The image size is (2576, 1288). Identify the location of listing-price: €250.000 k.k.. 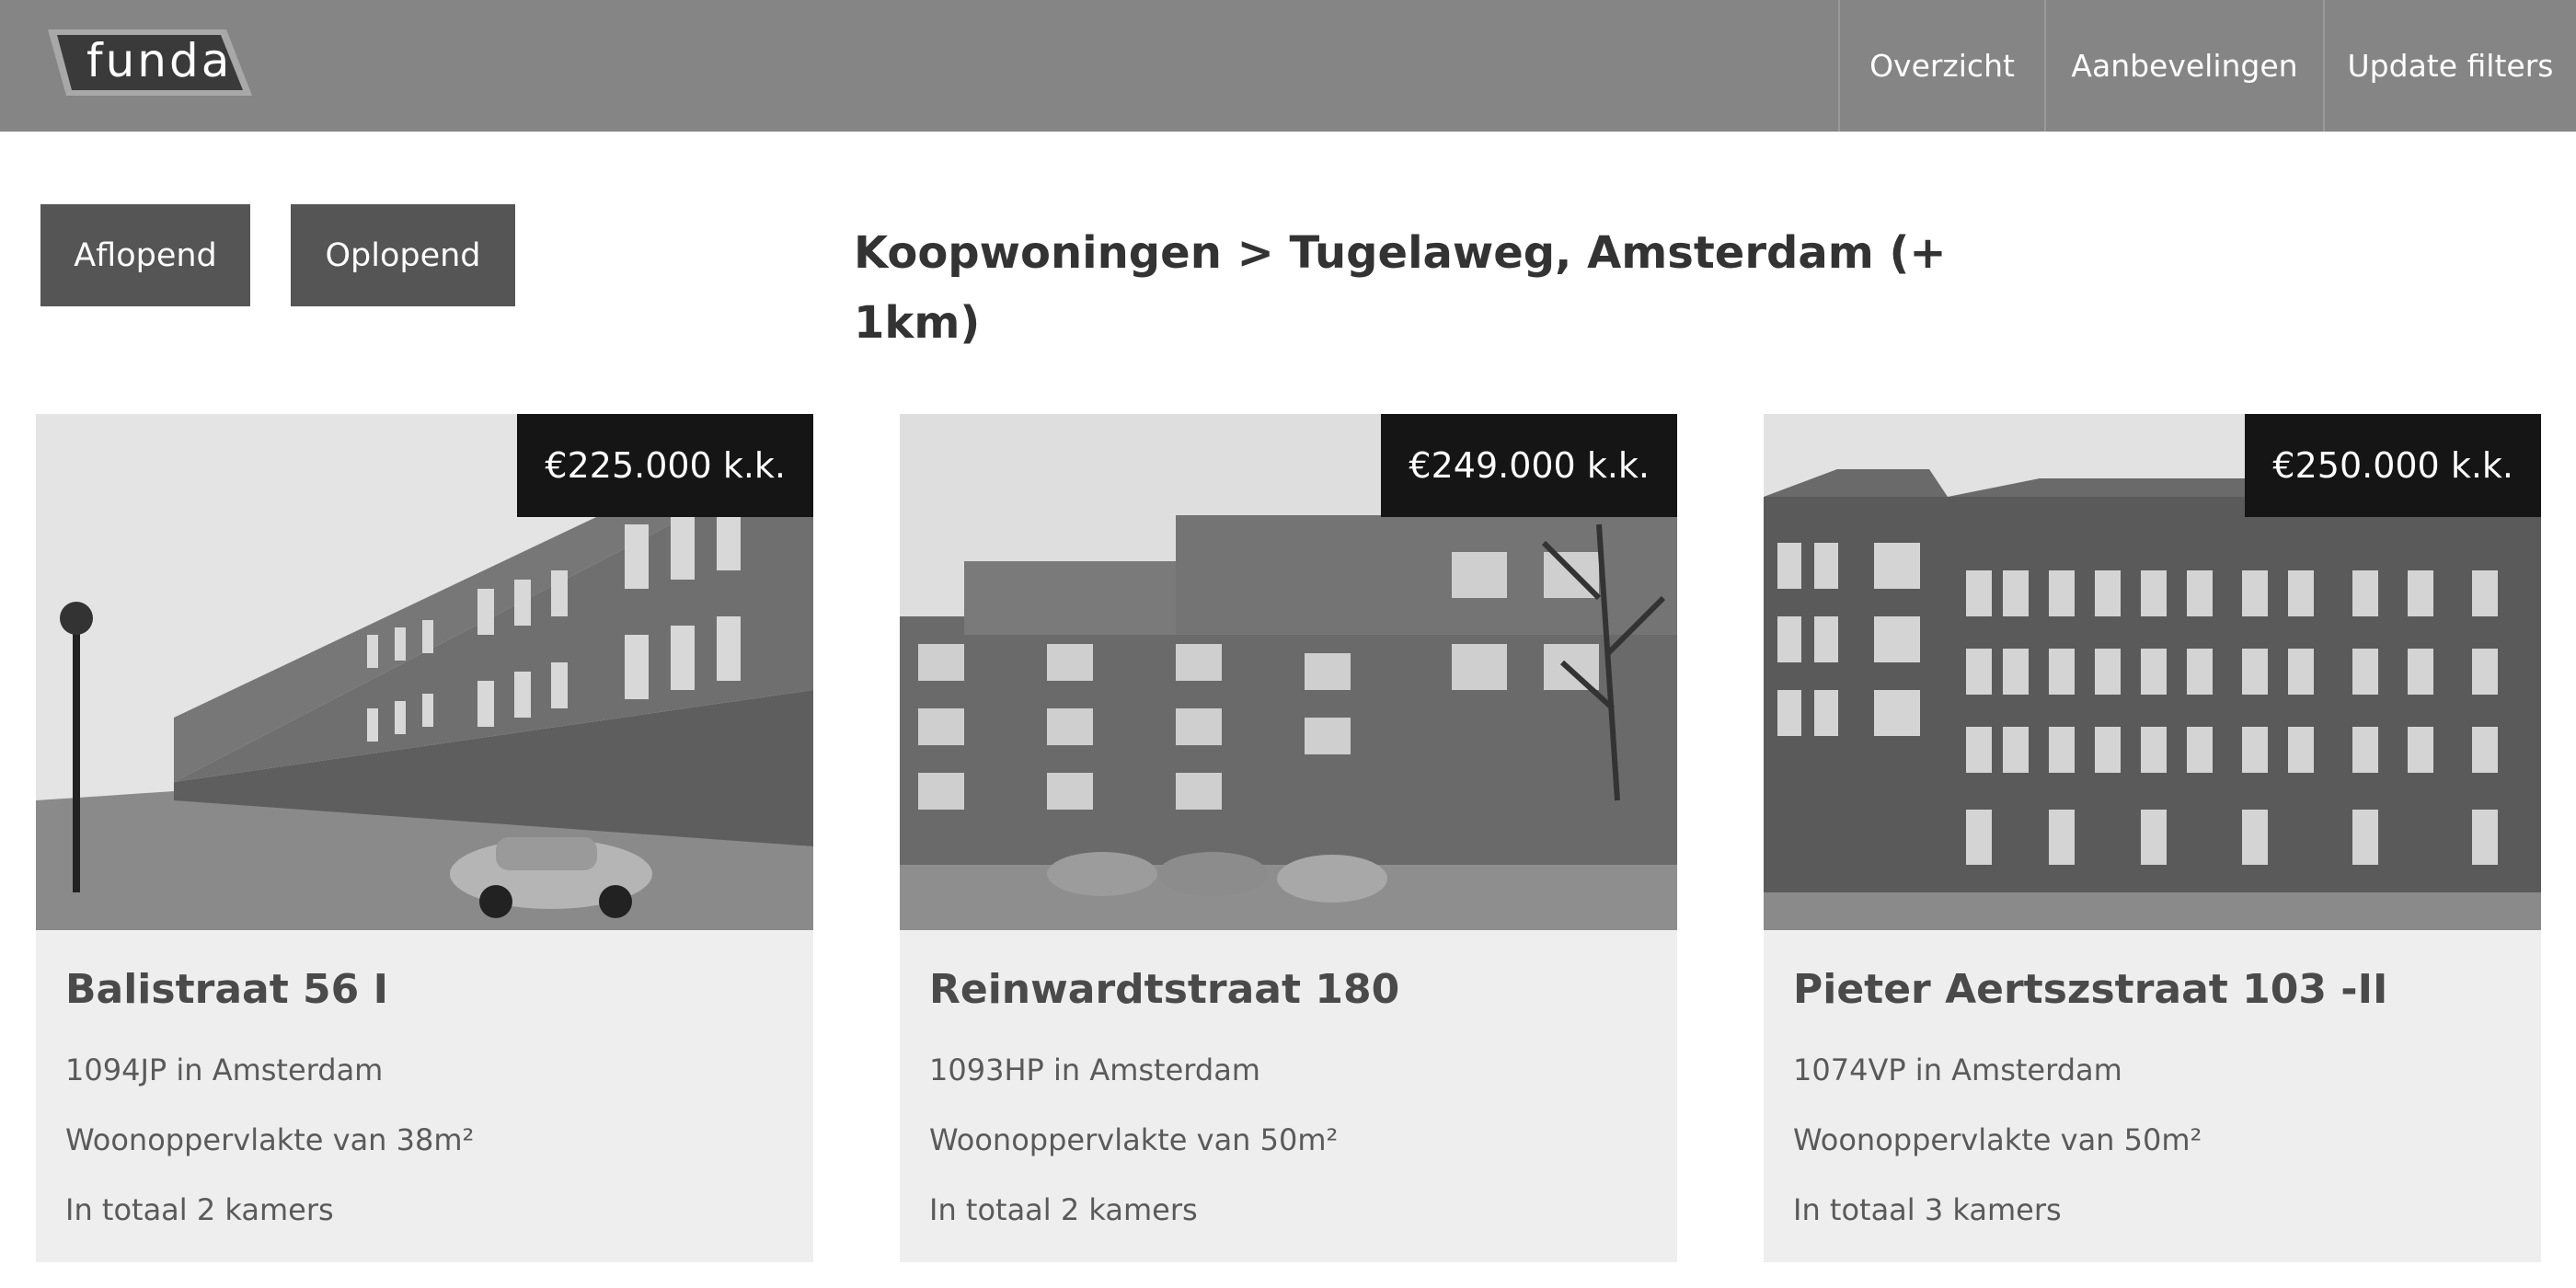
(2393, 465).